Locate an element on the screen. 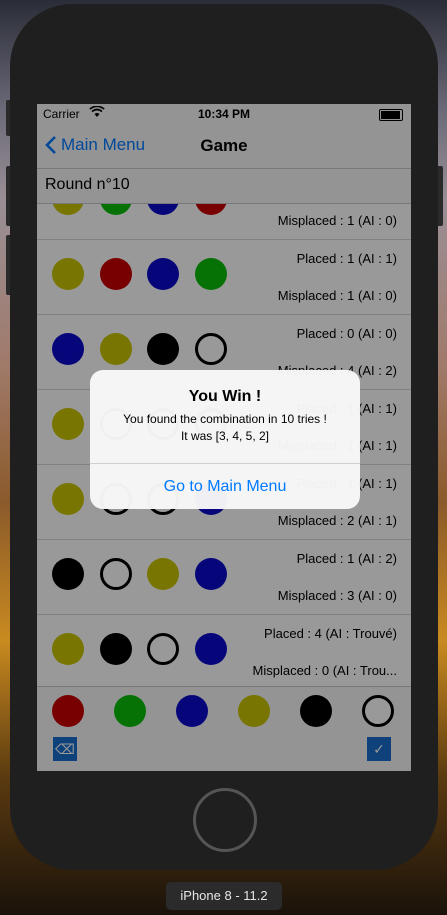 Image resolution: width=447 pixels, height=915 pixels. alert-message-line2: It was [3, 4, 5, 2] is located at coordinates (225, 436).